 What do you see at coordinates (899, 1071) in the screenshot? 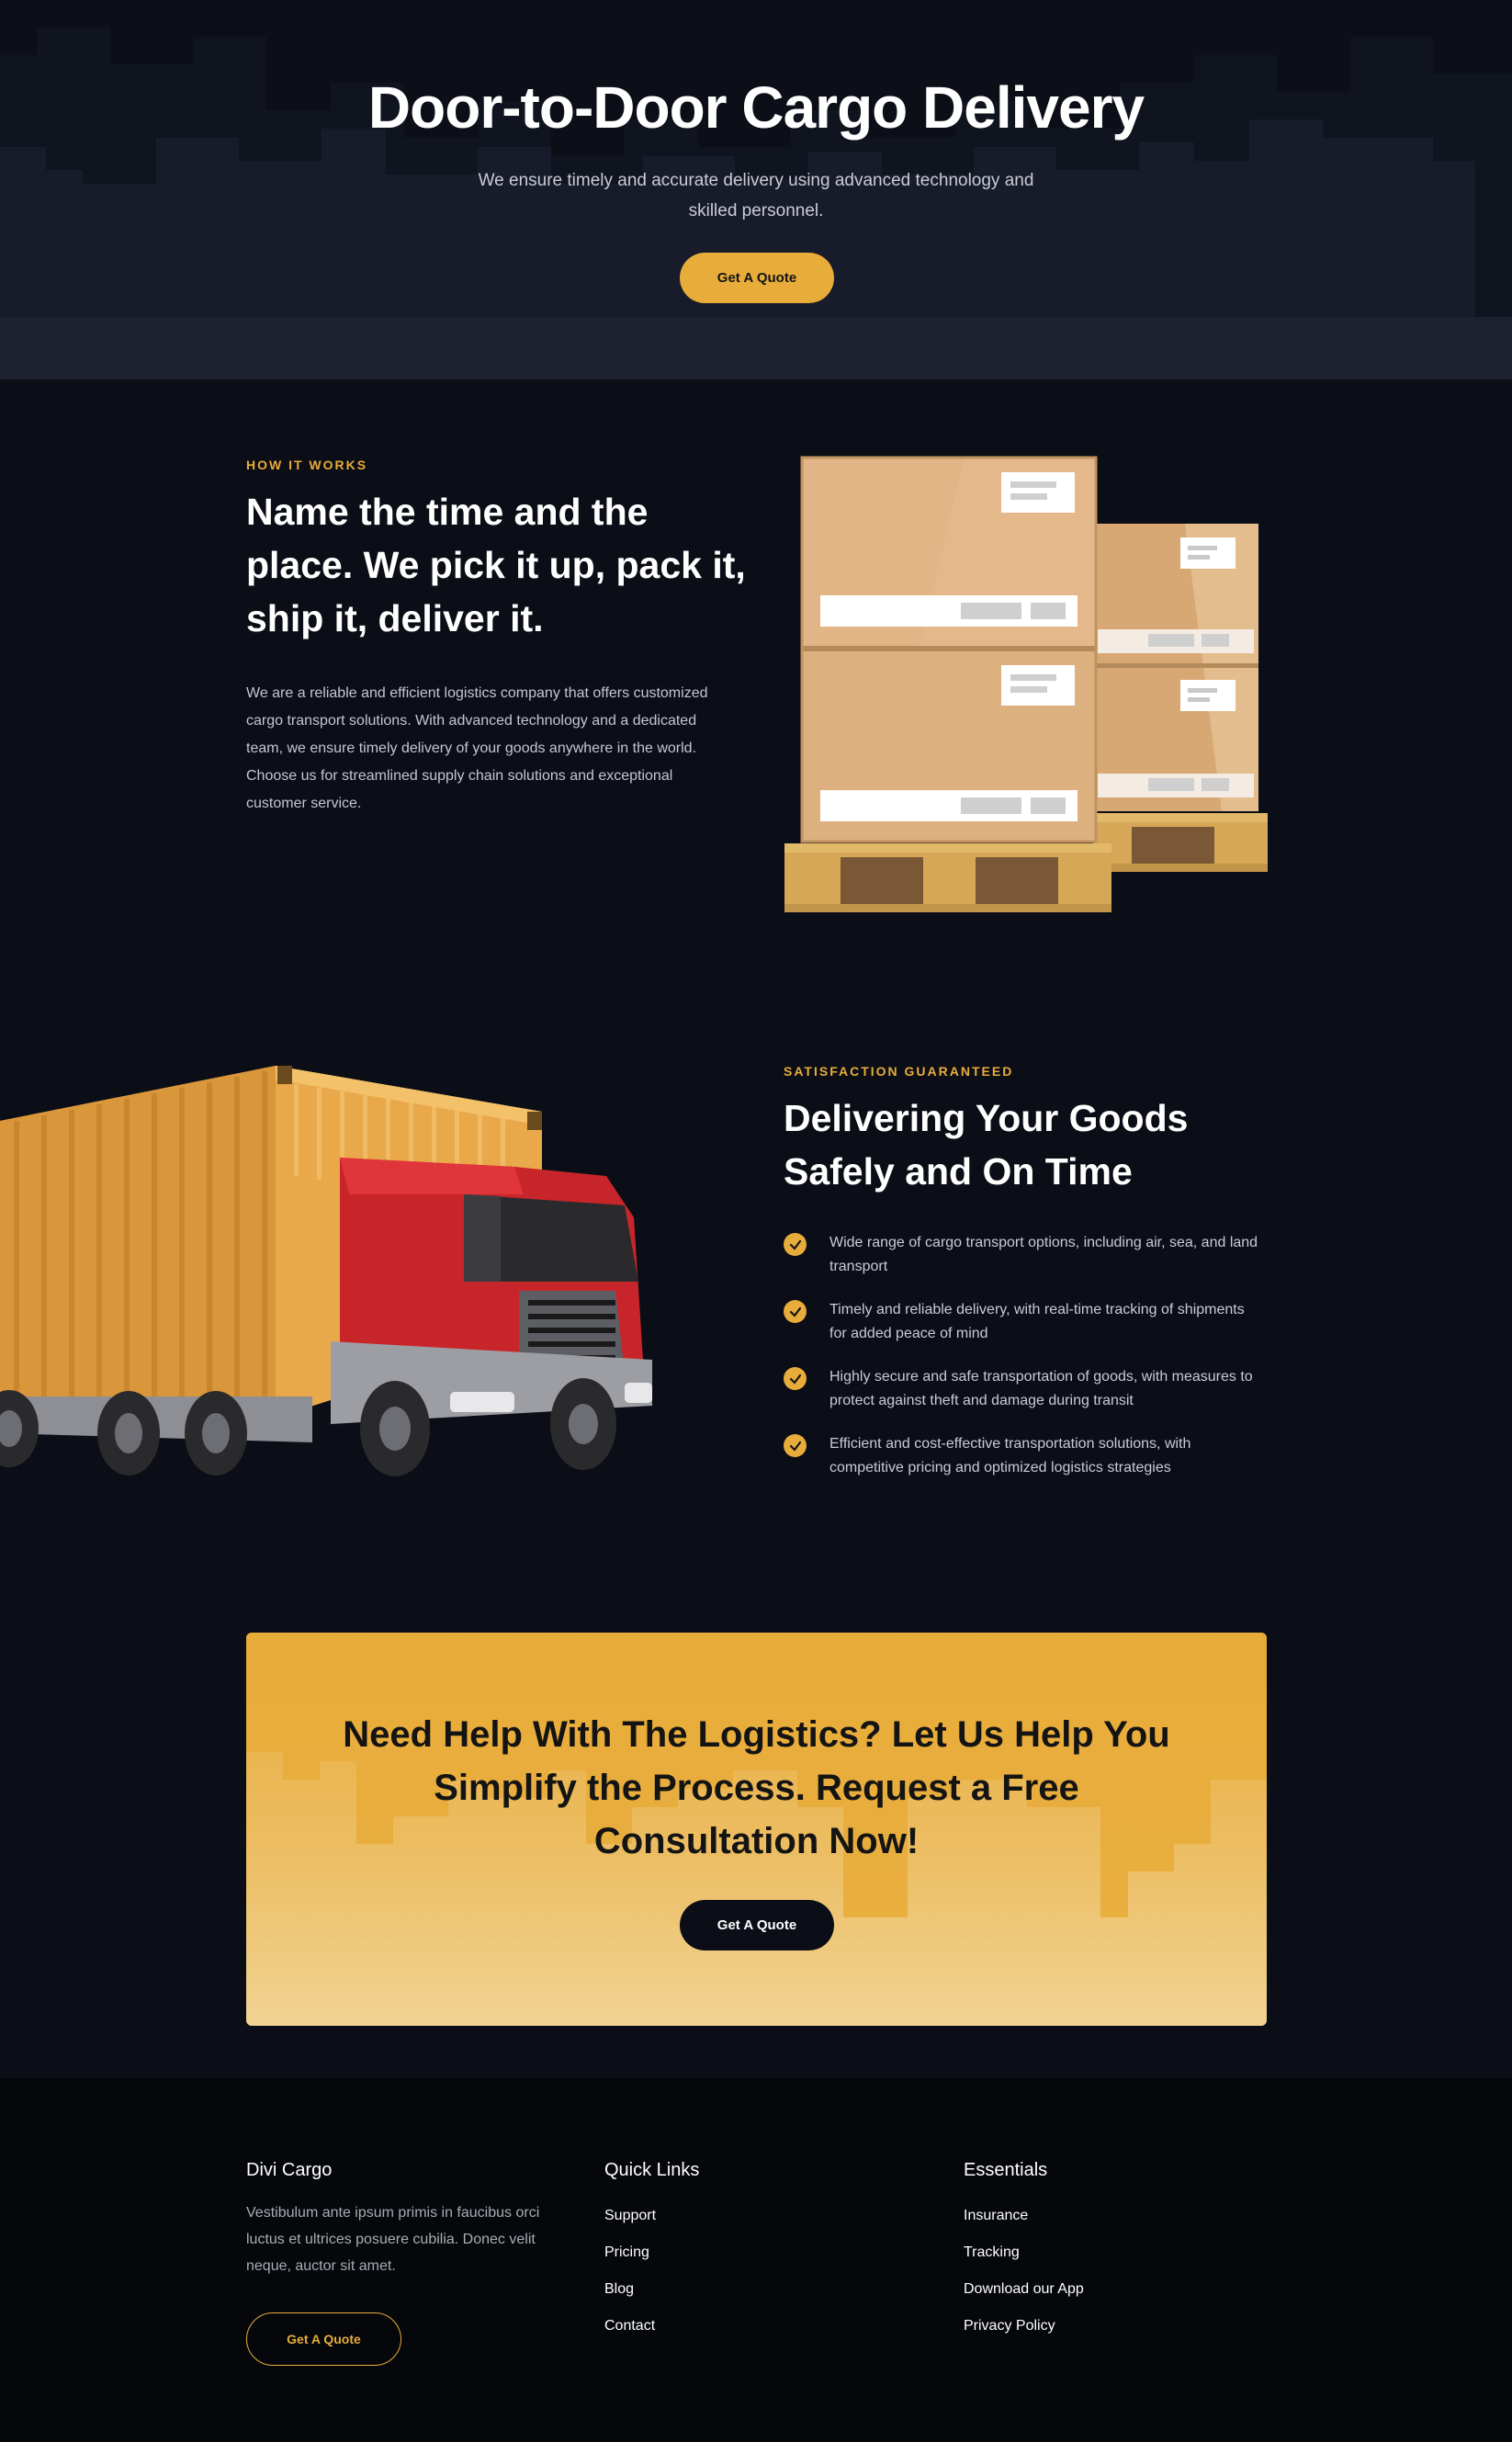
I see `satisfaction-eyebrow: SATISFACTION GUARANTEED` at bounding box center [899, 1071].